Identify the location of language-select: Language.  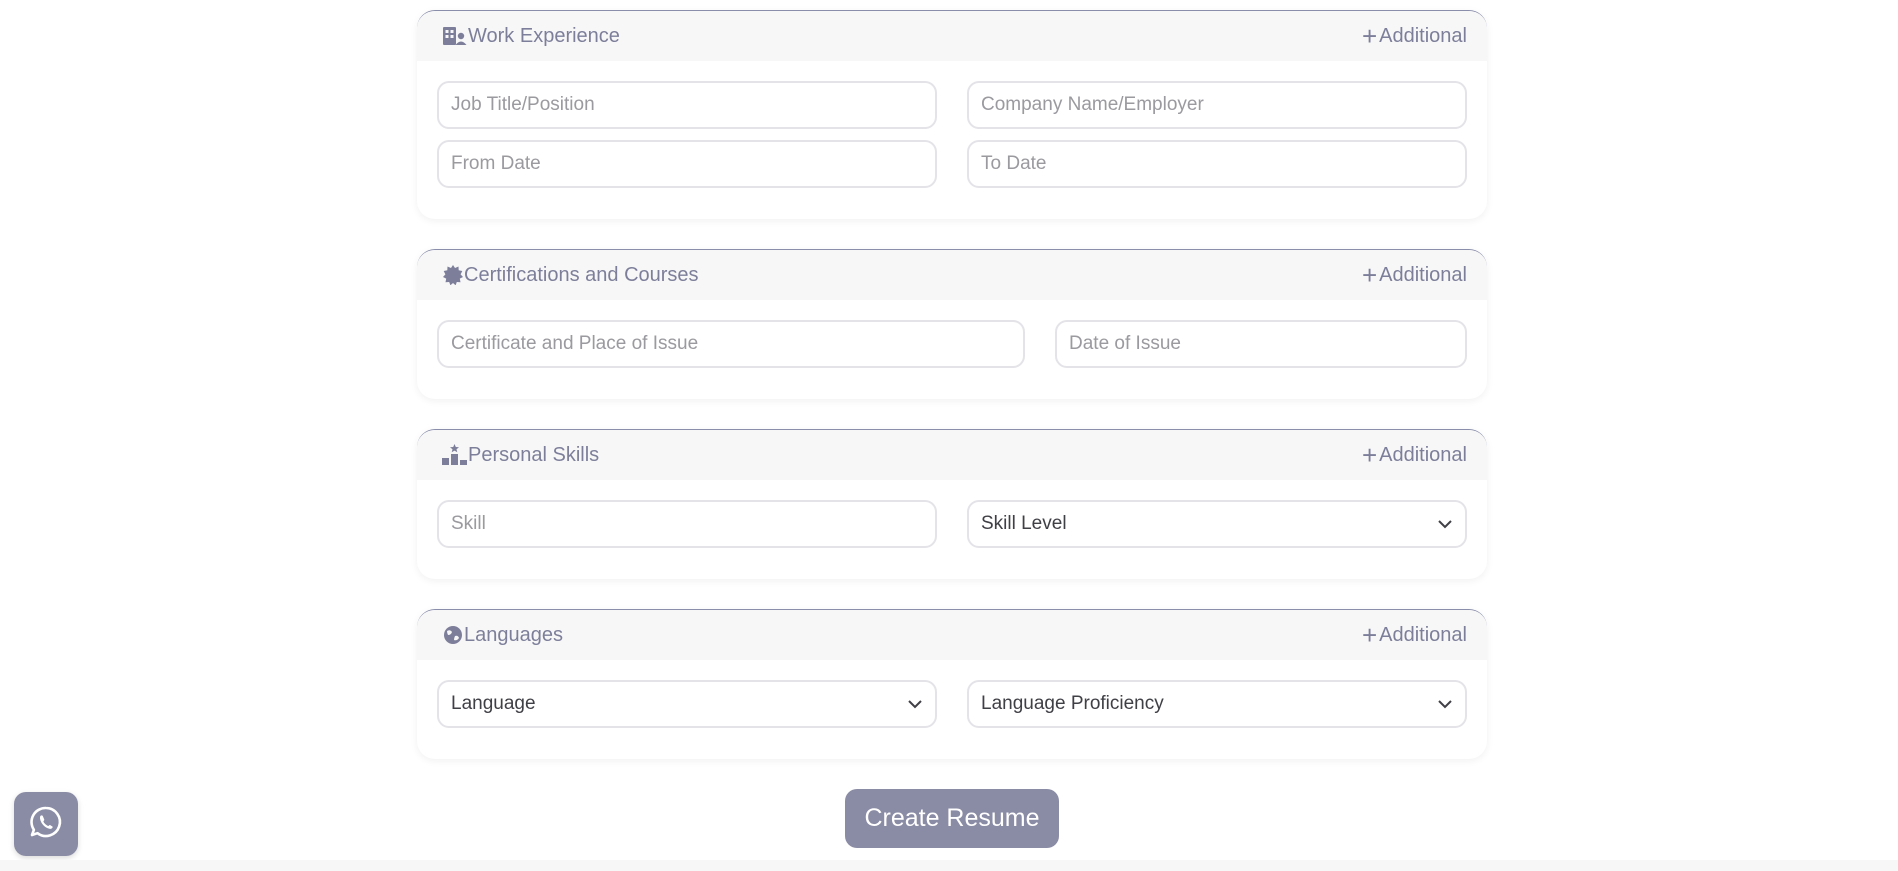
(687, 704).